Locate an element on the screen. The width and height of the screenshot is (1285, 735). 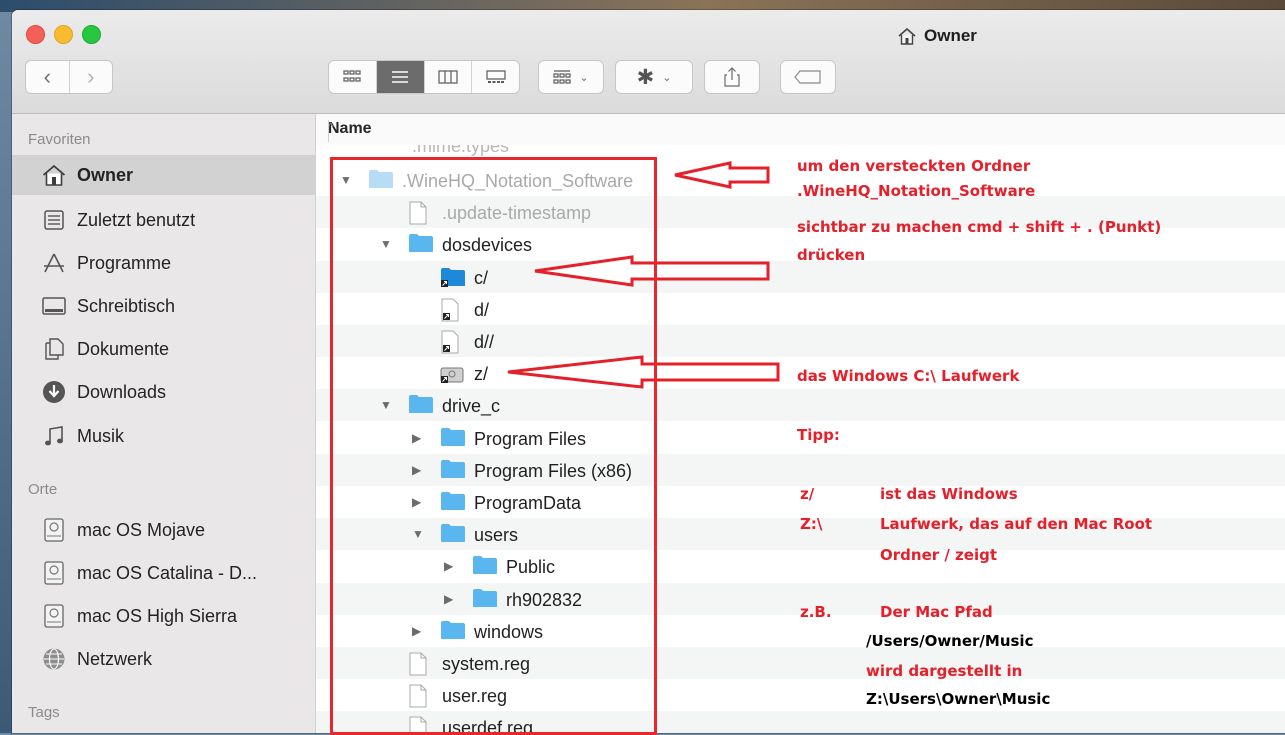
annotation-example-line3: wird dargestellt in is located at coordinates (944, 671).